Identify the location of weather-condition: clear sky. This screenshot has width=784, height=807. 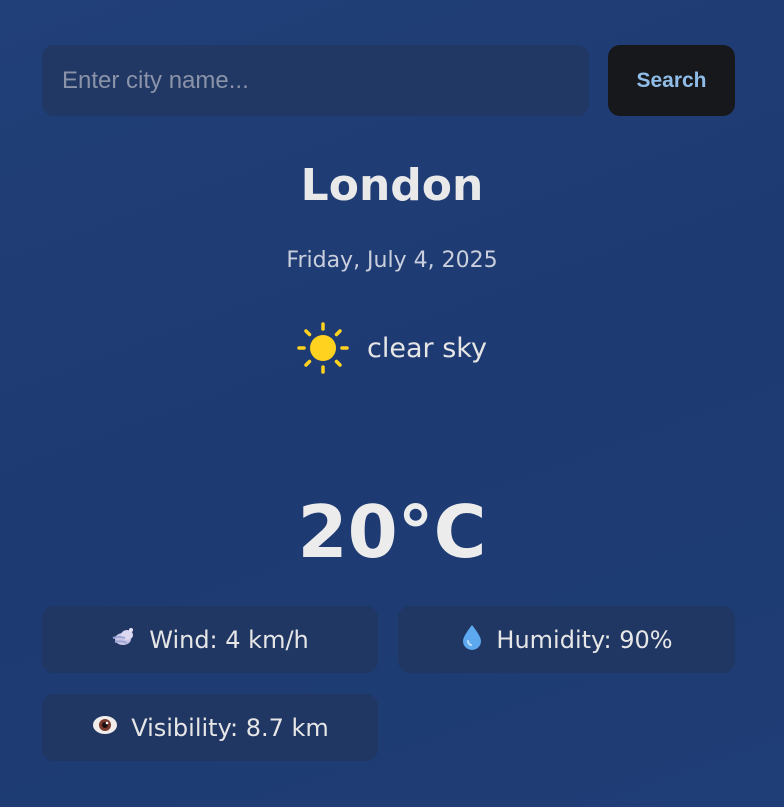
(392, 348).